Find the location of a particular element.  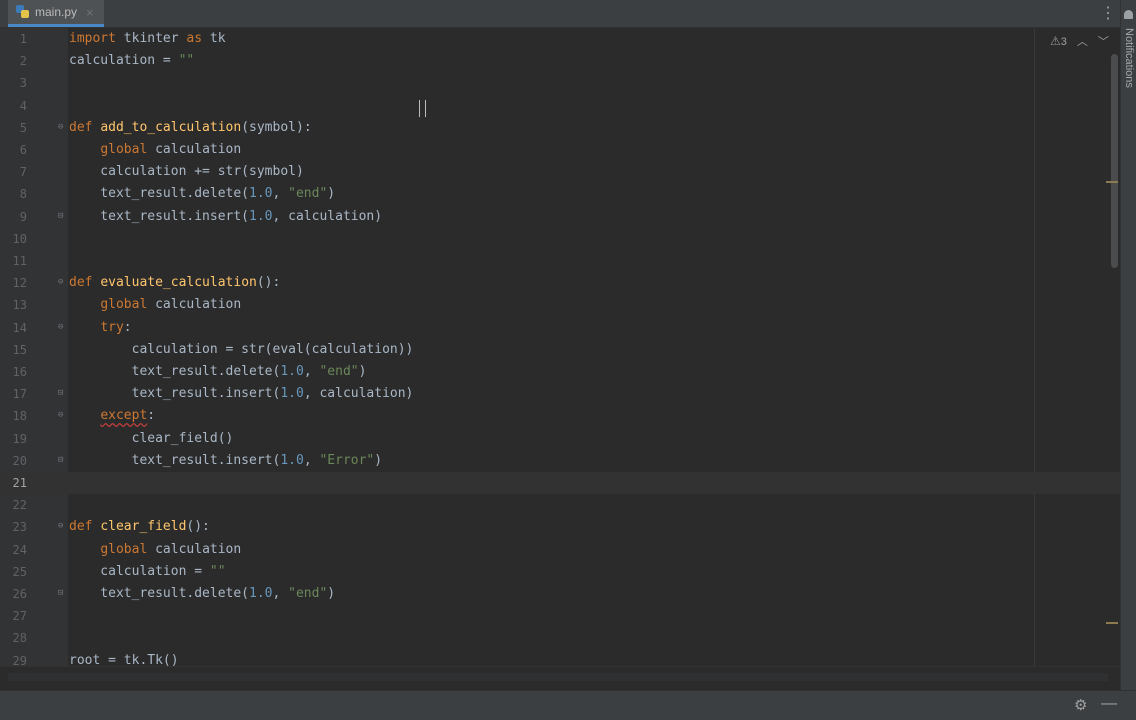

line-number: 22 is located at coordinates (19, 505).